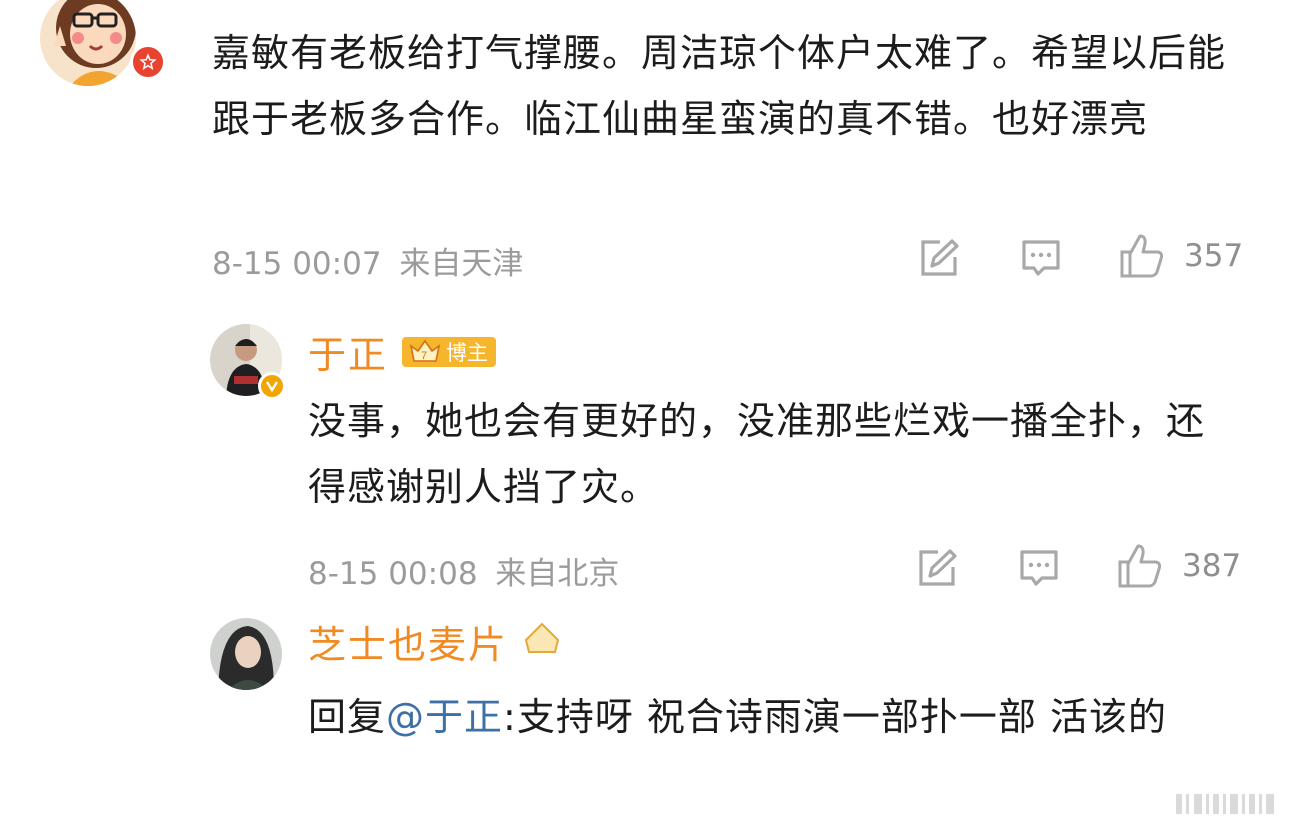  I want to click on comment-location: 来自北京, so click(557, 574).